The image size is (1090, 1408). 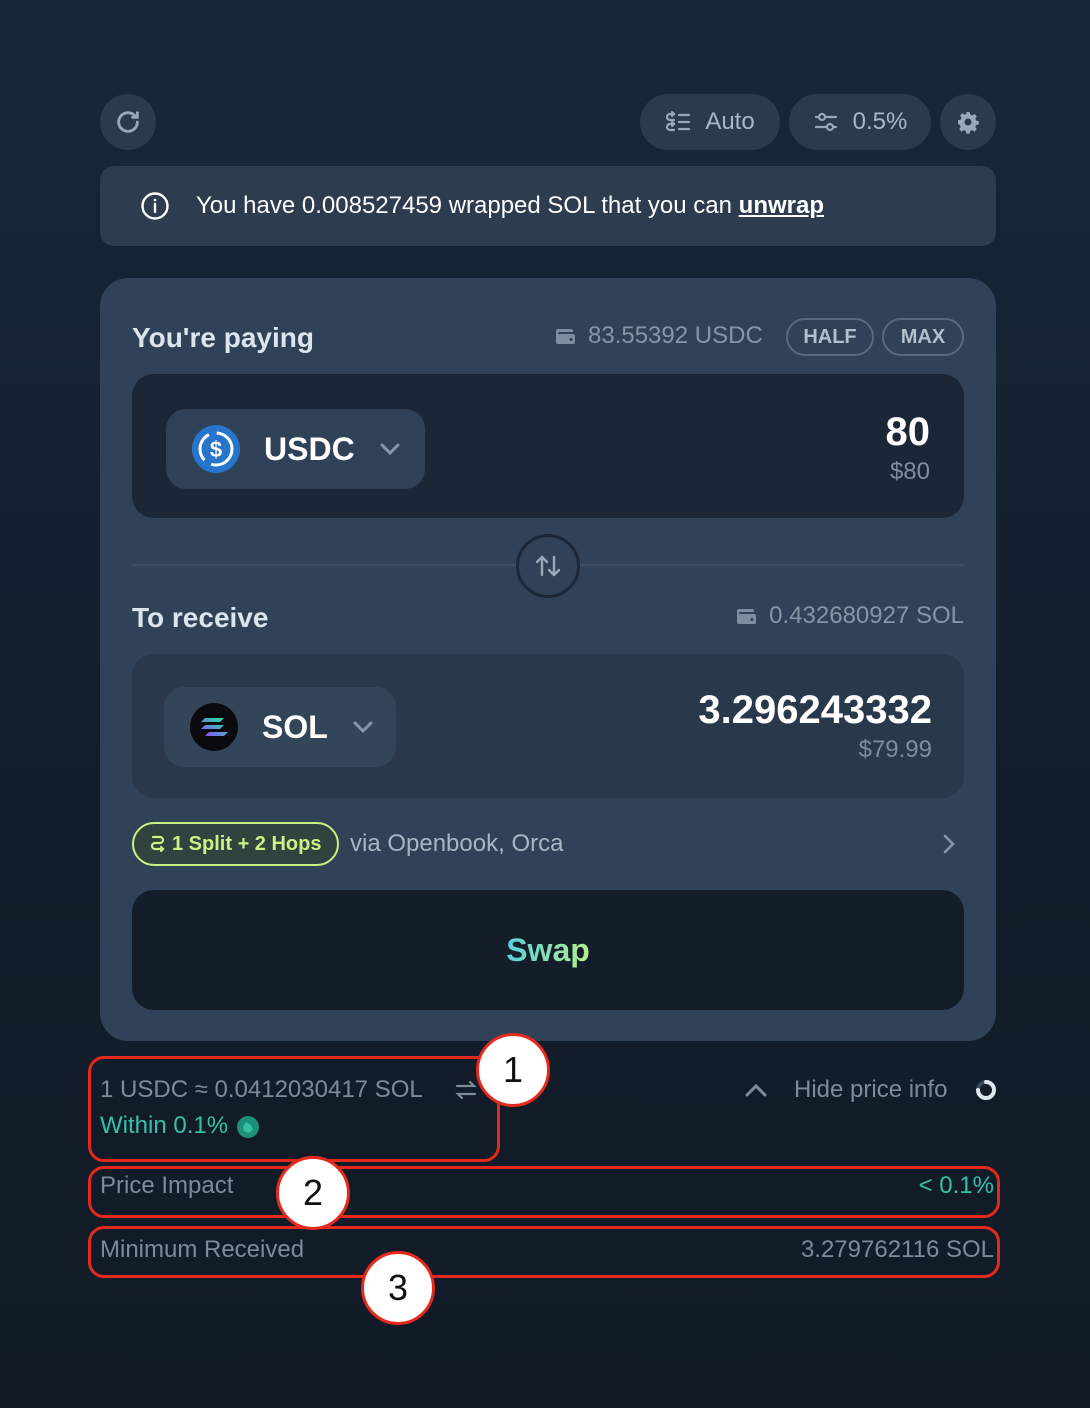 I want to click on receive-output-box: SOL 3.296243332 $79.99, so click(x=548, y=726).